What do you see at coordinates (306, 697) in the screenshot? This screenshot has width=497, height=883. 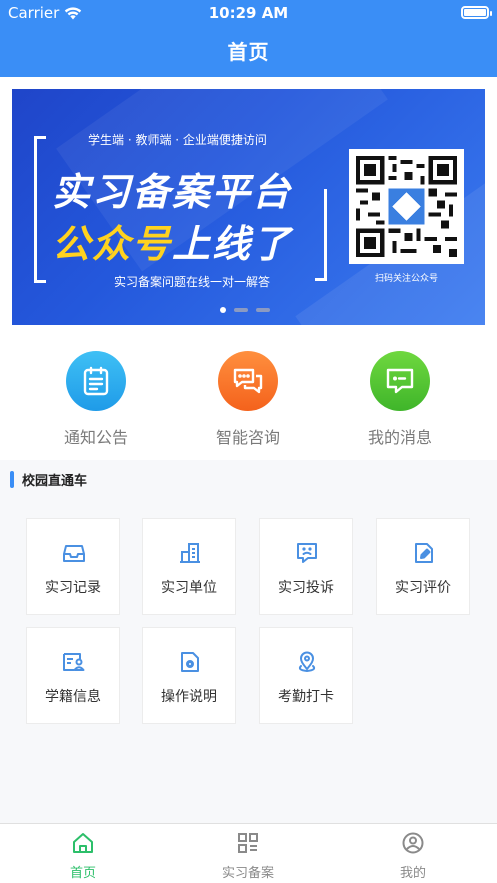 I see `grid-item-label: 考勤打卡` at bounding box center [306, 697].